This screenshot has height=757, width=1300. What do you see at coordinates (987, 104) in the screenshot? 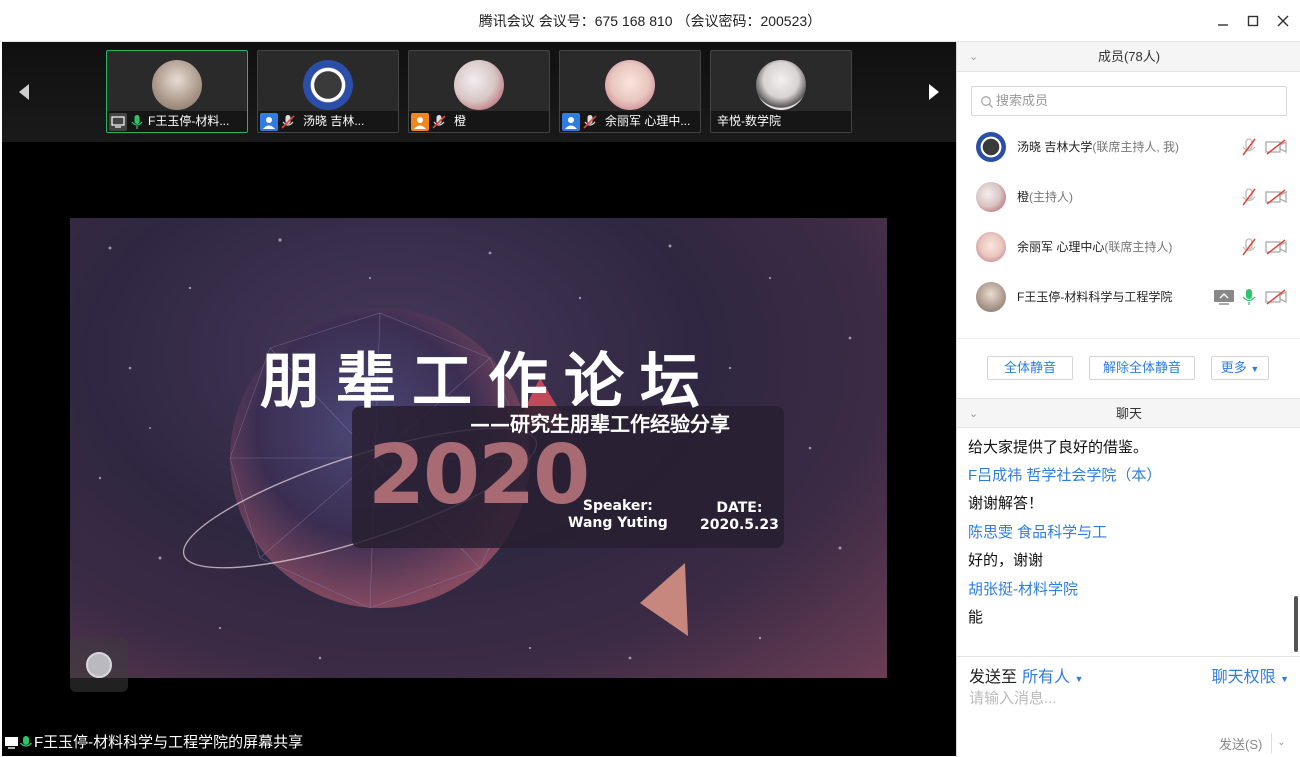
I see `search-icon` at bounding box center [987, 104].